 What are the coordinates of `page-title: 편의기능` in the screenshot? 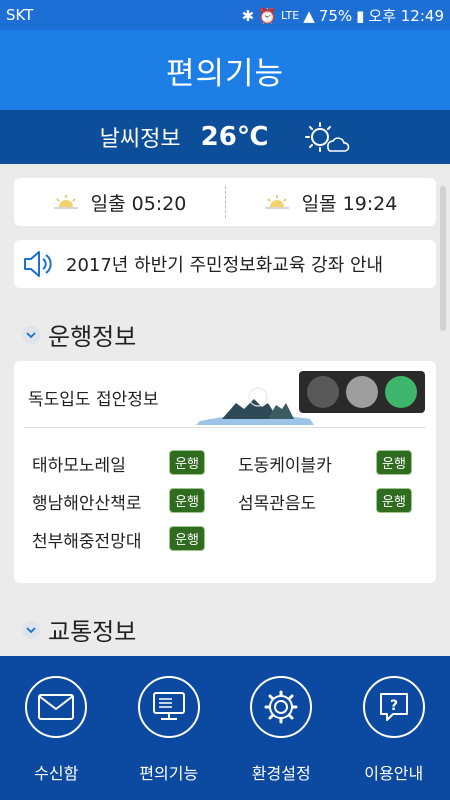 It's located at (225, 73).